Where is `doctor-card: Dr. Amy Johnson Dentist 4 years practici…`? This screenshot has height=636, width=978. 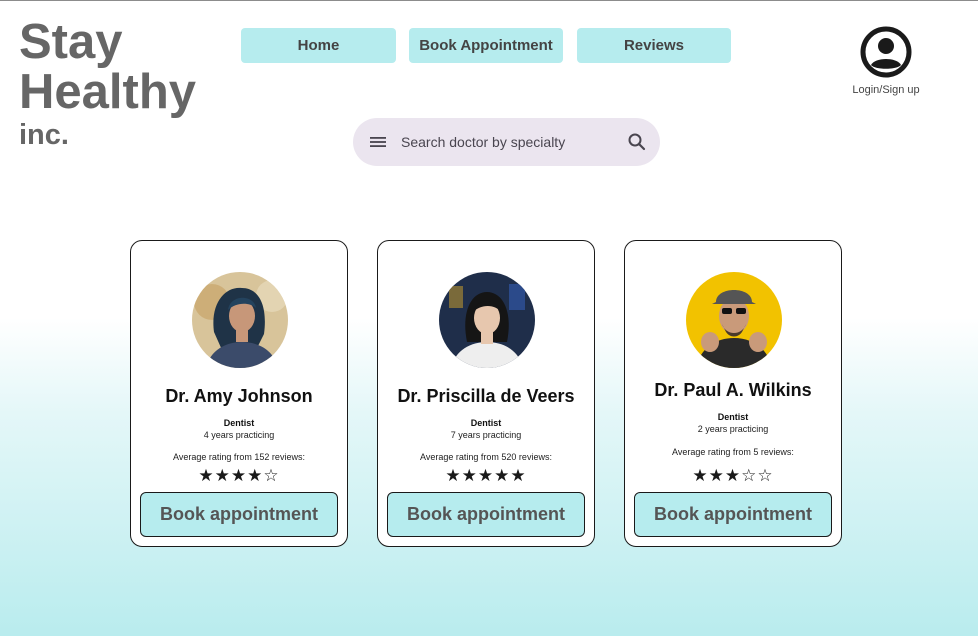
doctor-card: Dr. Amy Johnson Dentist 4 years practici… is located at coordinates (239, 393).